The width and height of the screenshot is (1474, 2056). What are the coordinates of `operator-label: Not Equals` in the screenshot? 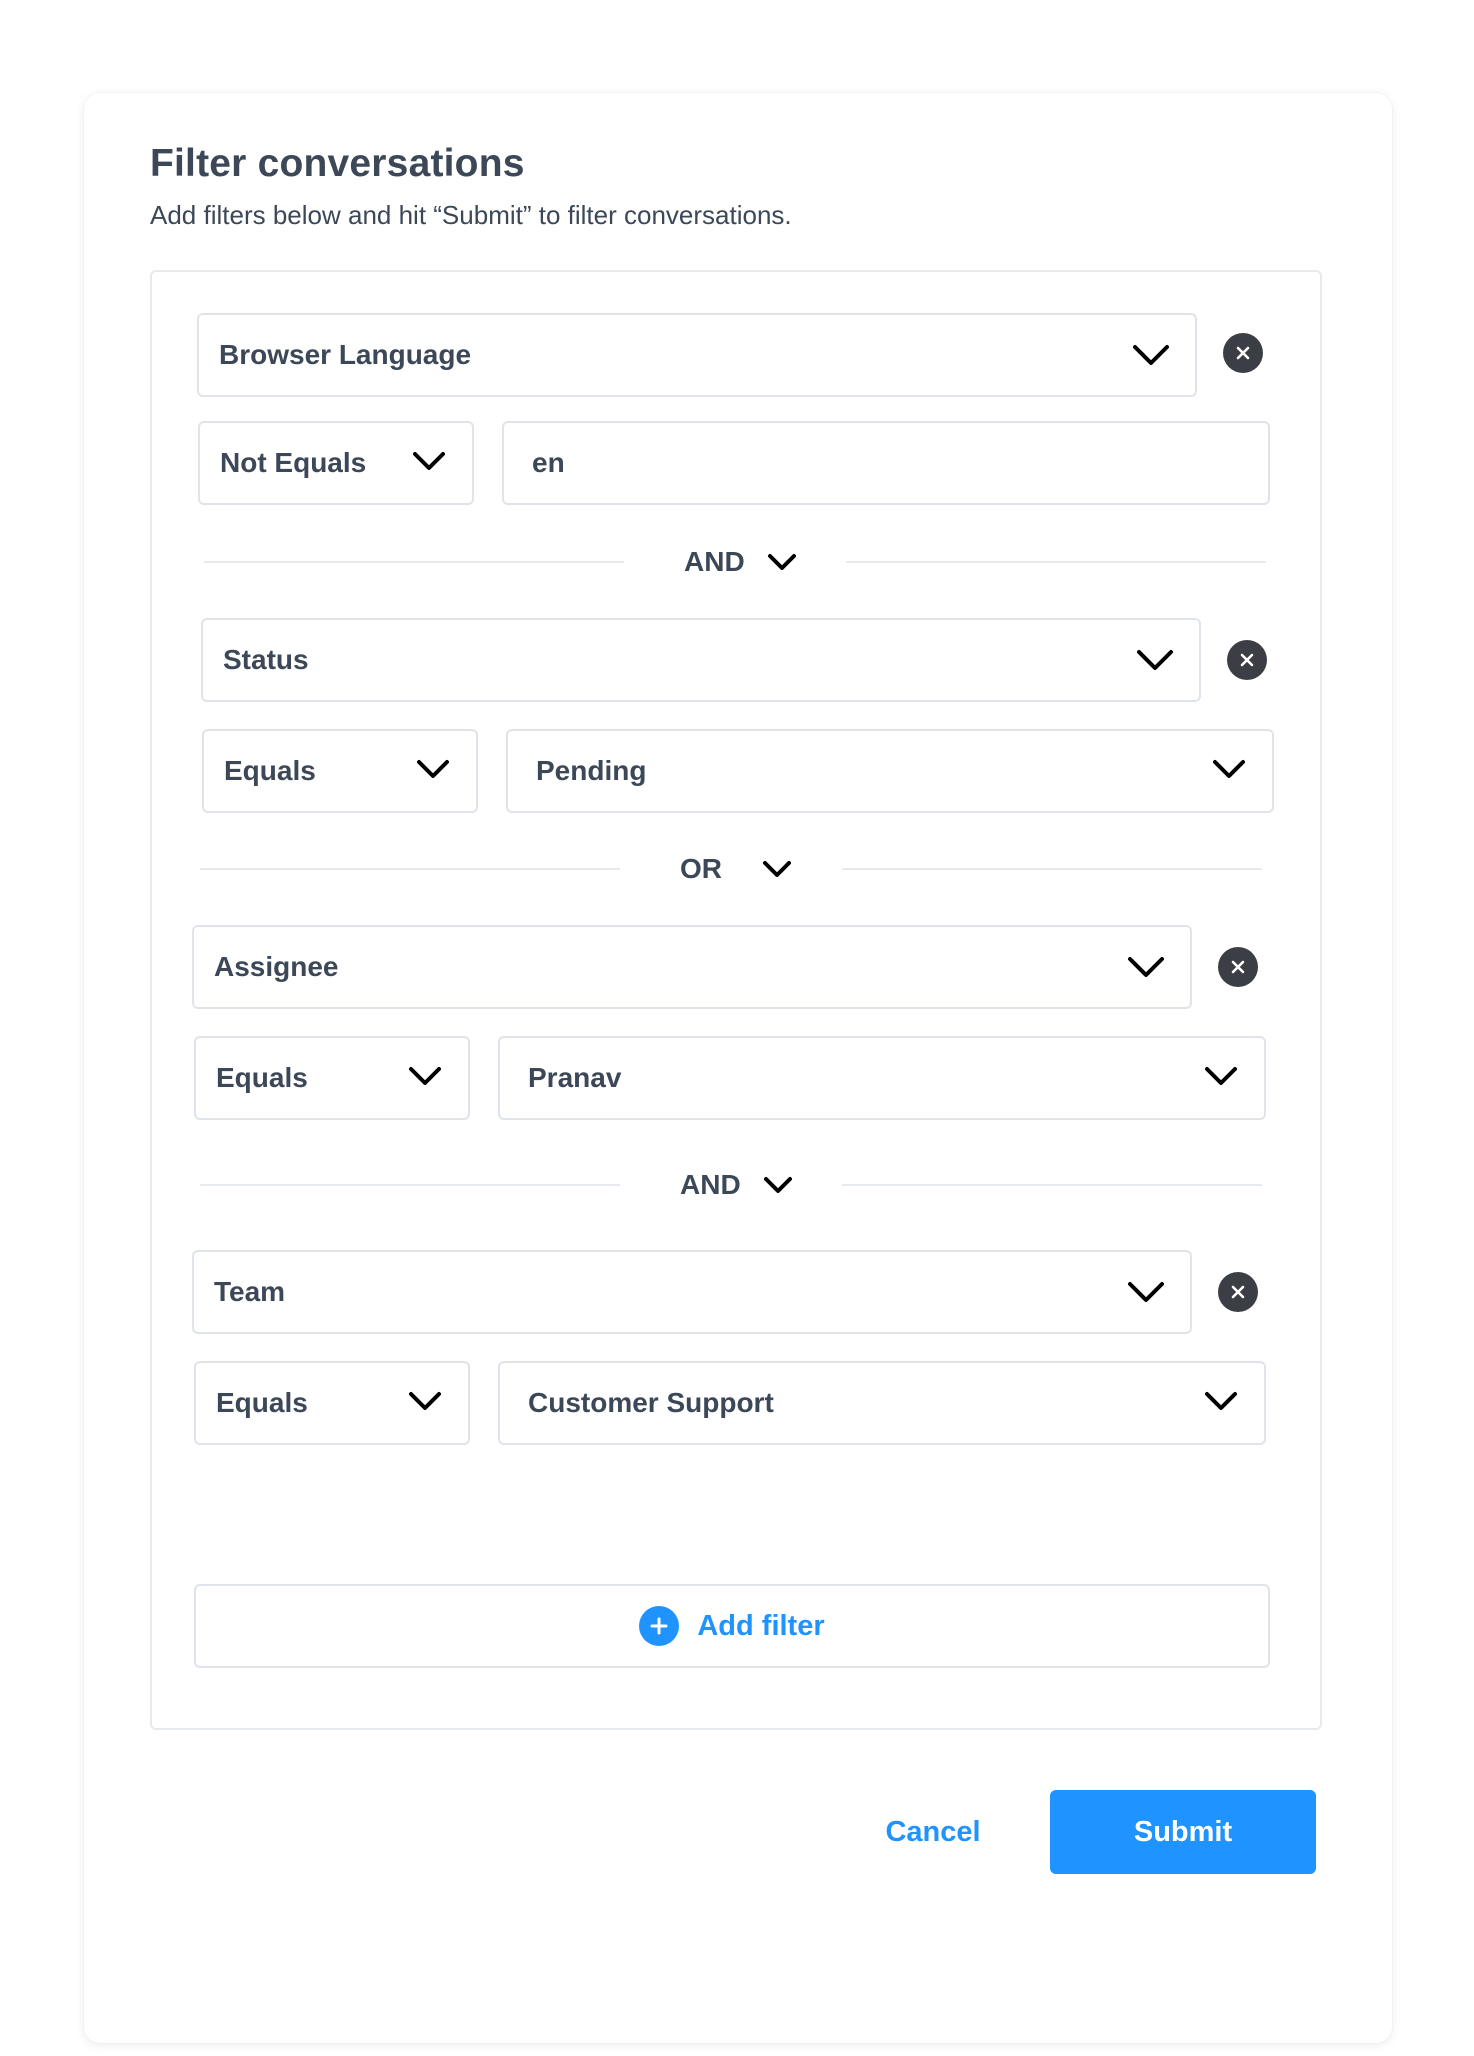 It's located at (293, 462).